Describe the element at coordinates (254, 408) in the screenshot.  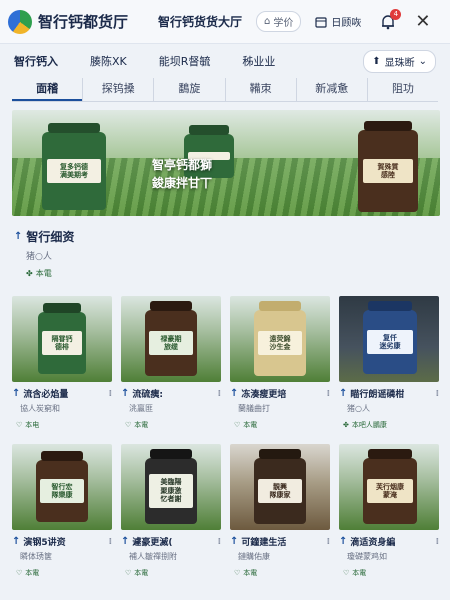
I see `product-subtitle: 蘭艤曲打` at that location.